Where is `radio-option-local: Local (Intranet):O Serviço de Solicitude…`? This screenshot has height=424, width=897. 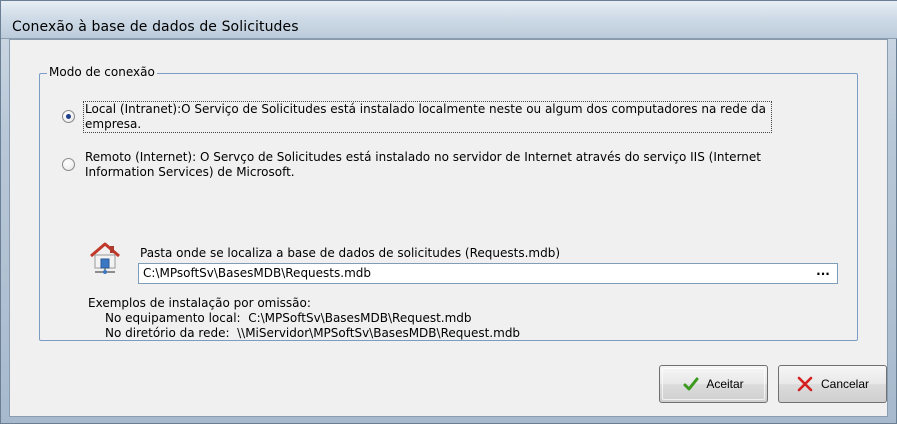 radio-option-local: Local (Intranet):O Serviço de Solicitude… is located at coordinates (452, 117).